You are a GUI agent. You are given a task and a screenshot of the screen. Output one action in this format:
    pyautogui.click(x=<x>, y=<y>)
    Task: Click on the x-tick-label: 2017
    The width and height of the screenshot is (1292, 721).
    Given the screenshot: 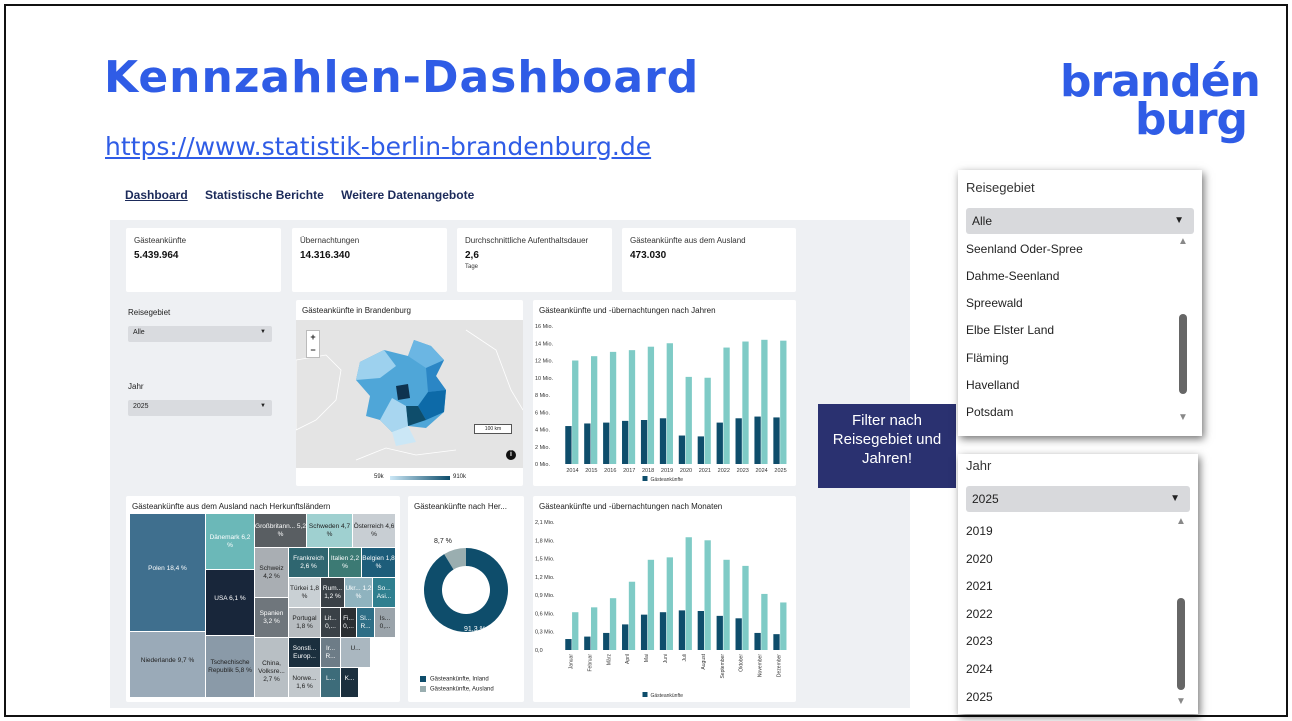 What is the action you would take?
    pyautogui.click(x=629, y=471)
    